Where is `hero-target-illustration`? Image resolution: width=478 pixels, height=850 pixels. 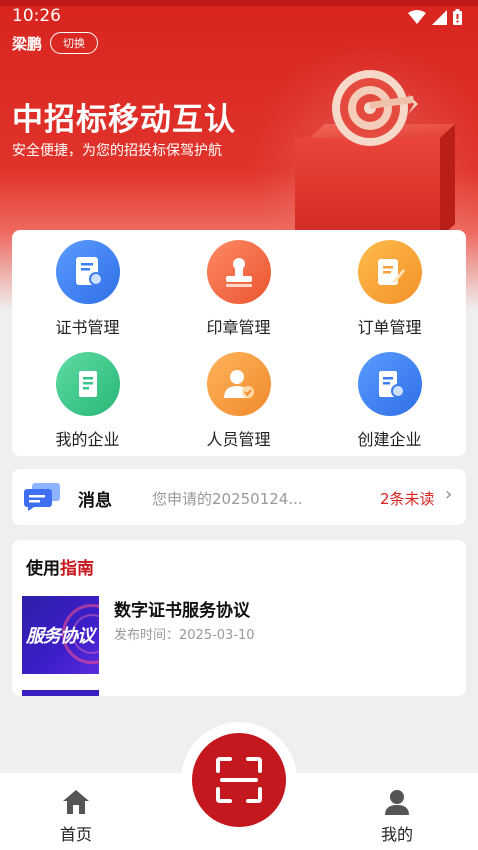 hero-target-illustration is located at coordinates (375, 152).